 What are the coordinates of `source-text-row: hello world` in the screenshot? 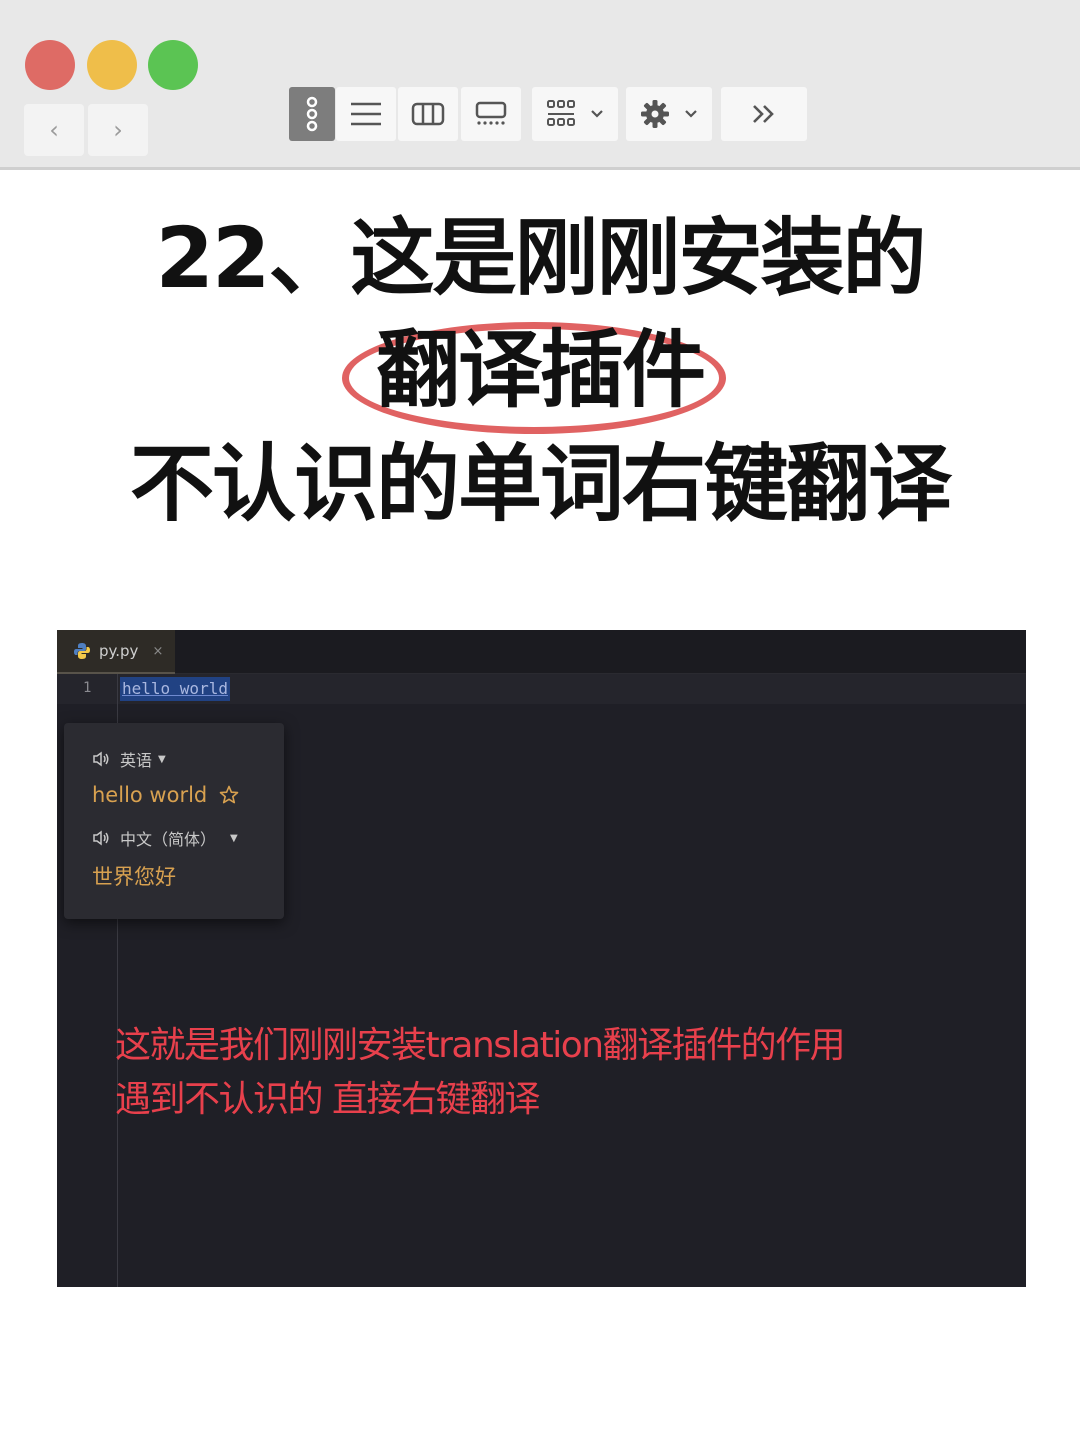 It's located at (165, 795).